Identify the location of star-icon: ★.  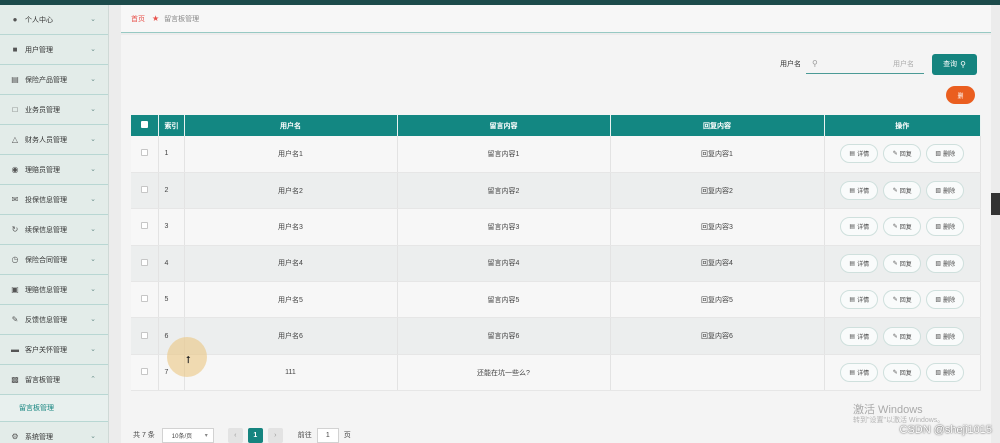
(156, 18).